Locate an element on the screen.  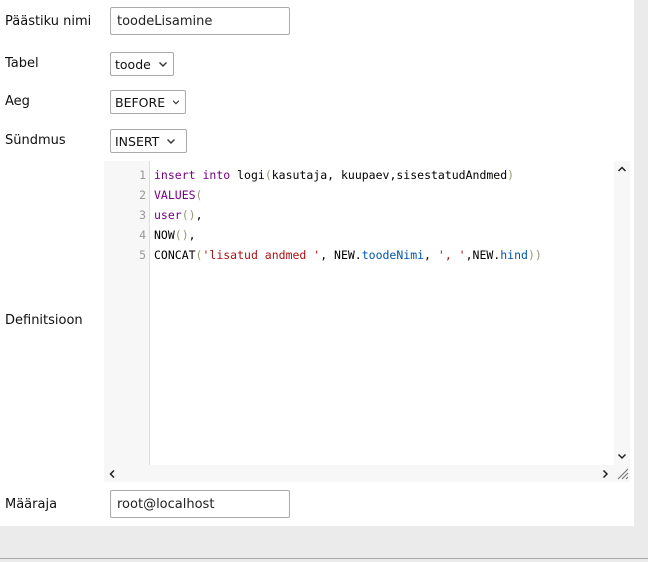
line-number: 2 is located at coordinates (142, 195).